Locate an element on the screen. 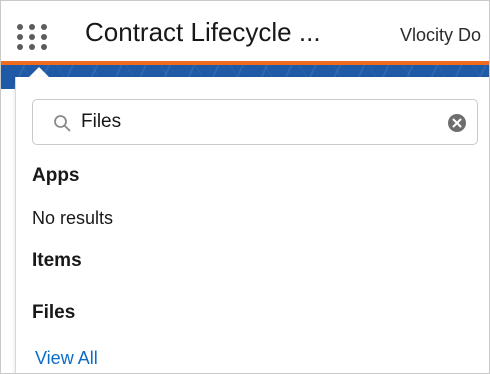 Image resolution: width=490 pixels, height=374 pixels. view-all-link: View All is located at coordinates (66, 358).